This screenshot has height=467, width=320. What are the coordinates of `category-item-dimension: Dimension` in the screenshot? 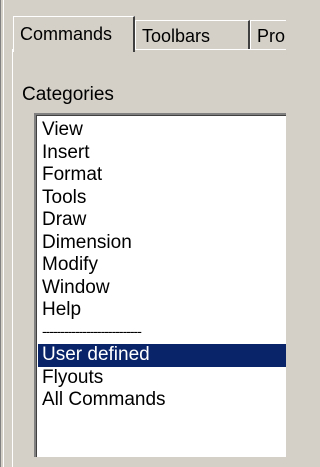 It's located at (162, 243).